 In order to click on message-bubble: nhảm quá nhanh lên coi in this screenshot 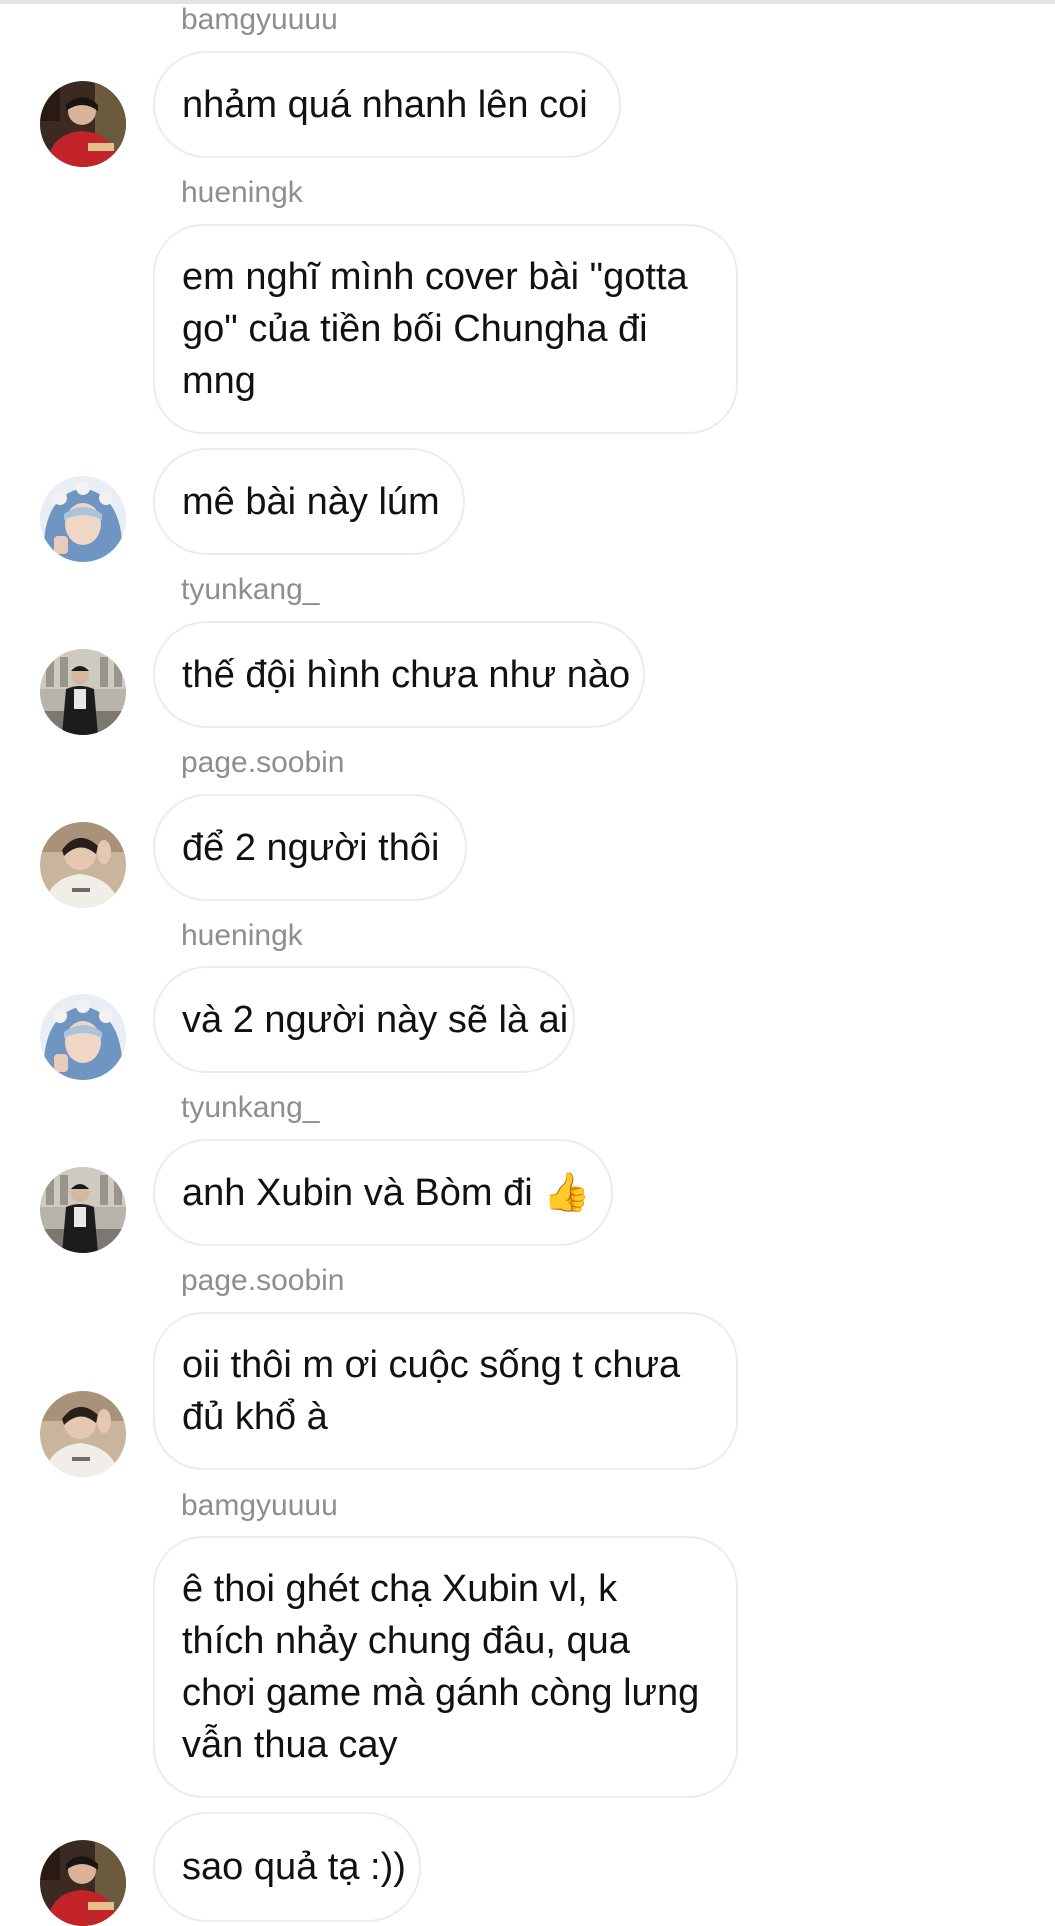, I will do `click(387, 104)`.